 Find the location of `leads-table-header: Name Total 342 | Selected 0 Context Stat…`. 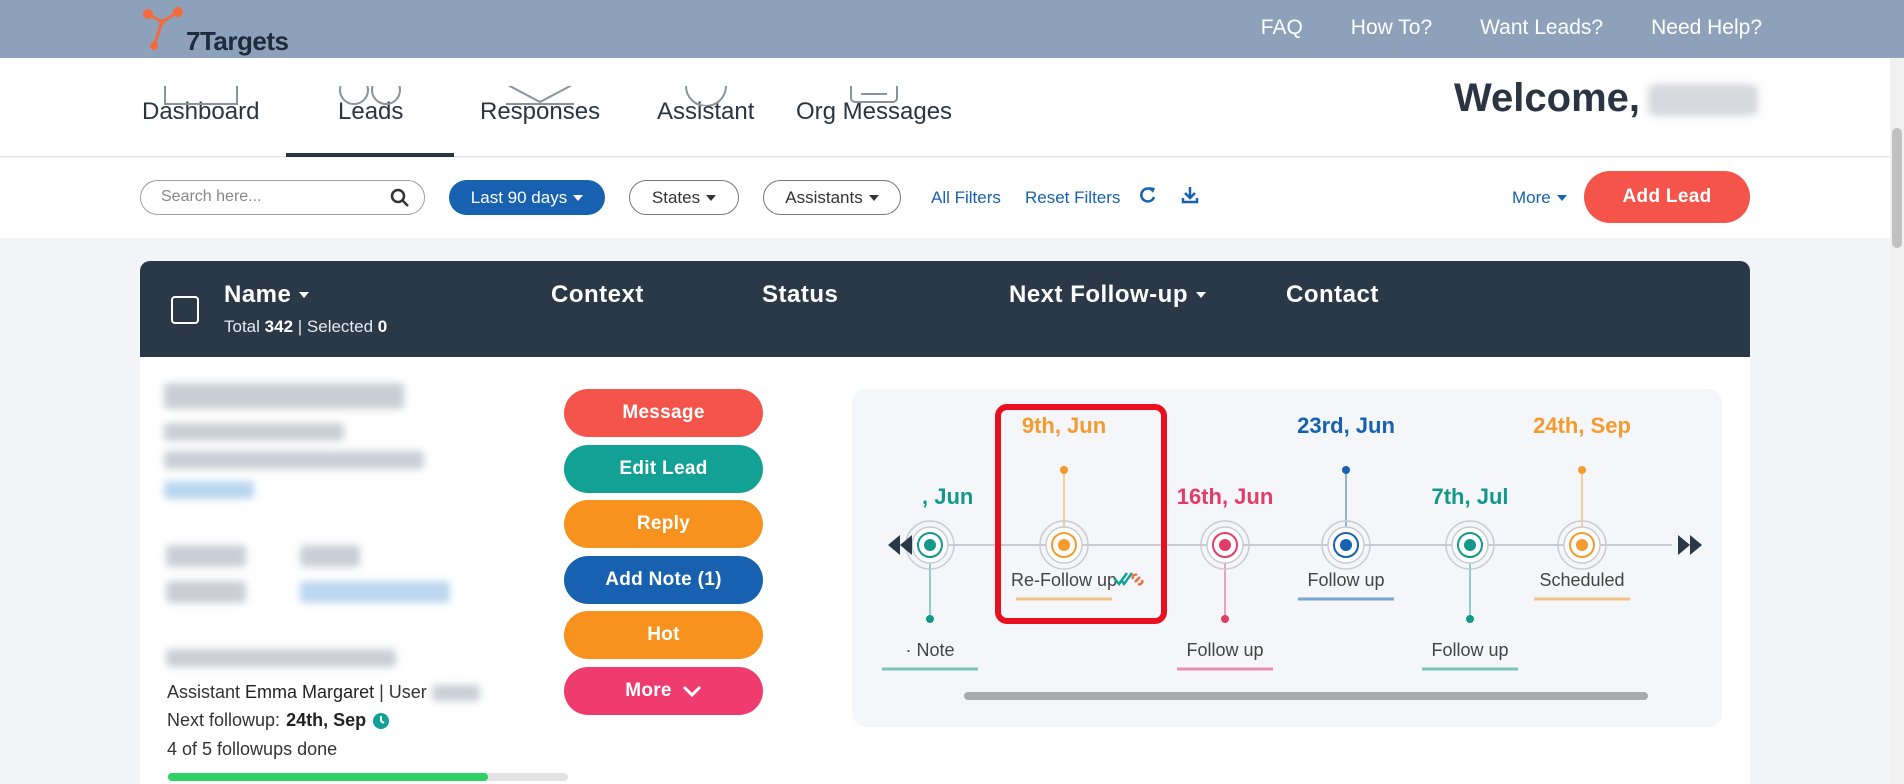

leads-table-header: Name Total 342 | Selected 0 Context Stat… is located at coordinates (945, 309).